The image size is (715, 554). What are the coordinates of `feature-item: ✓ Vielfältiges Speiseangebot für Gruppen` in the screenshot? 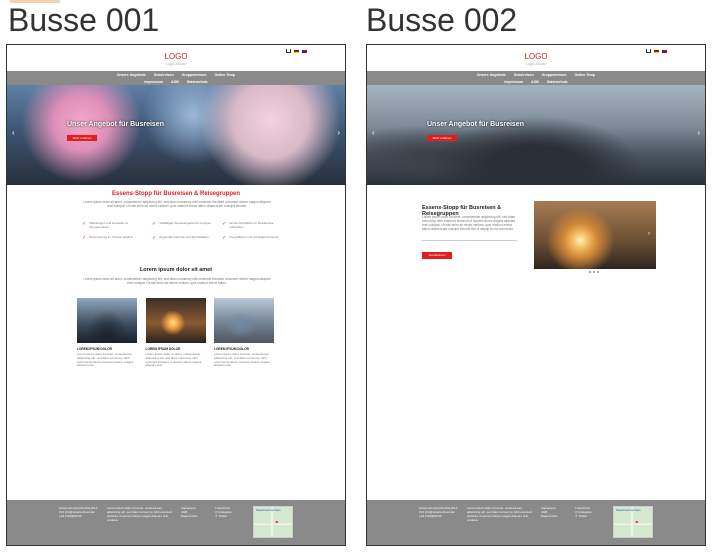 It's located at (182, 225).